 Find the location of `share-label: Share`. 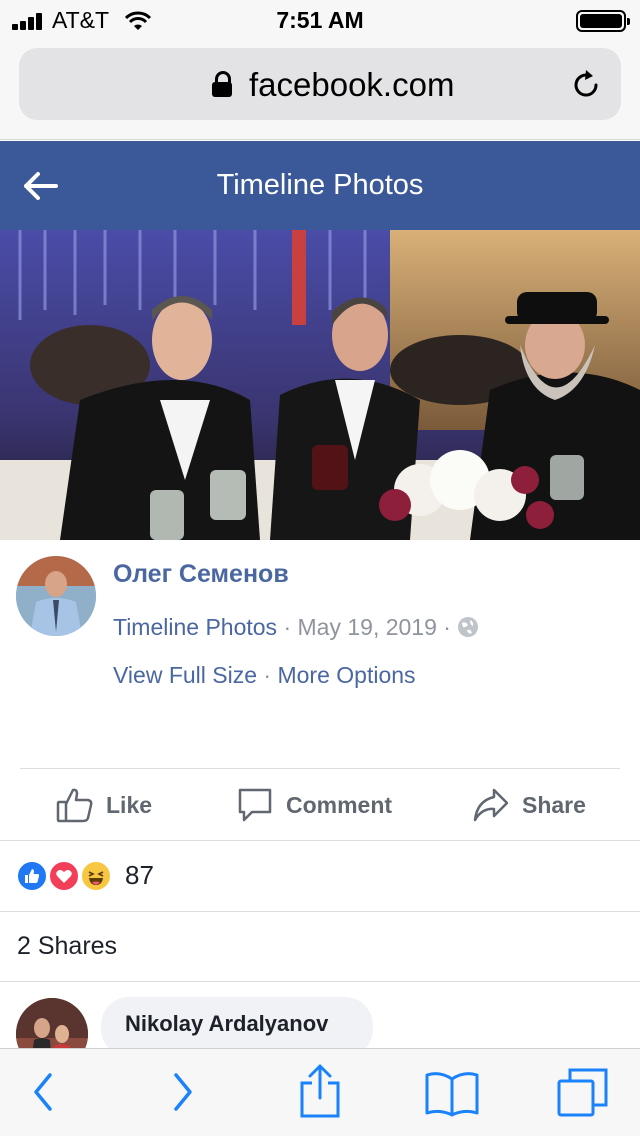

share-label: Share is located at coordinates (554, 804).